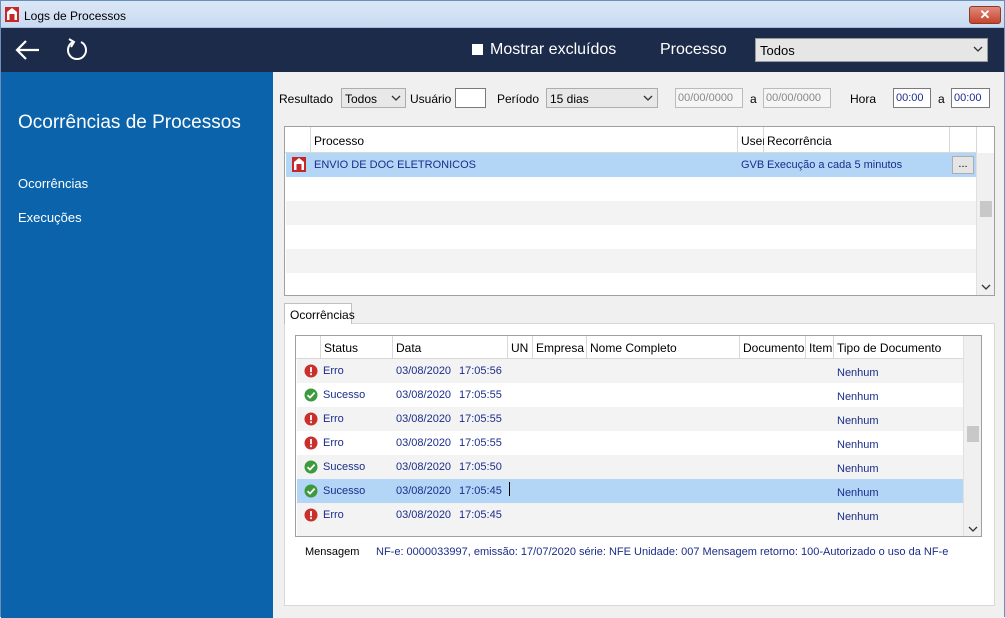  What do you see at coordinates (480, 371) in the screenshot?
I see `row-time: 17:05:56` at bounding box center [480, 371].